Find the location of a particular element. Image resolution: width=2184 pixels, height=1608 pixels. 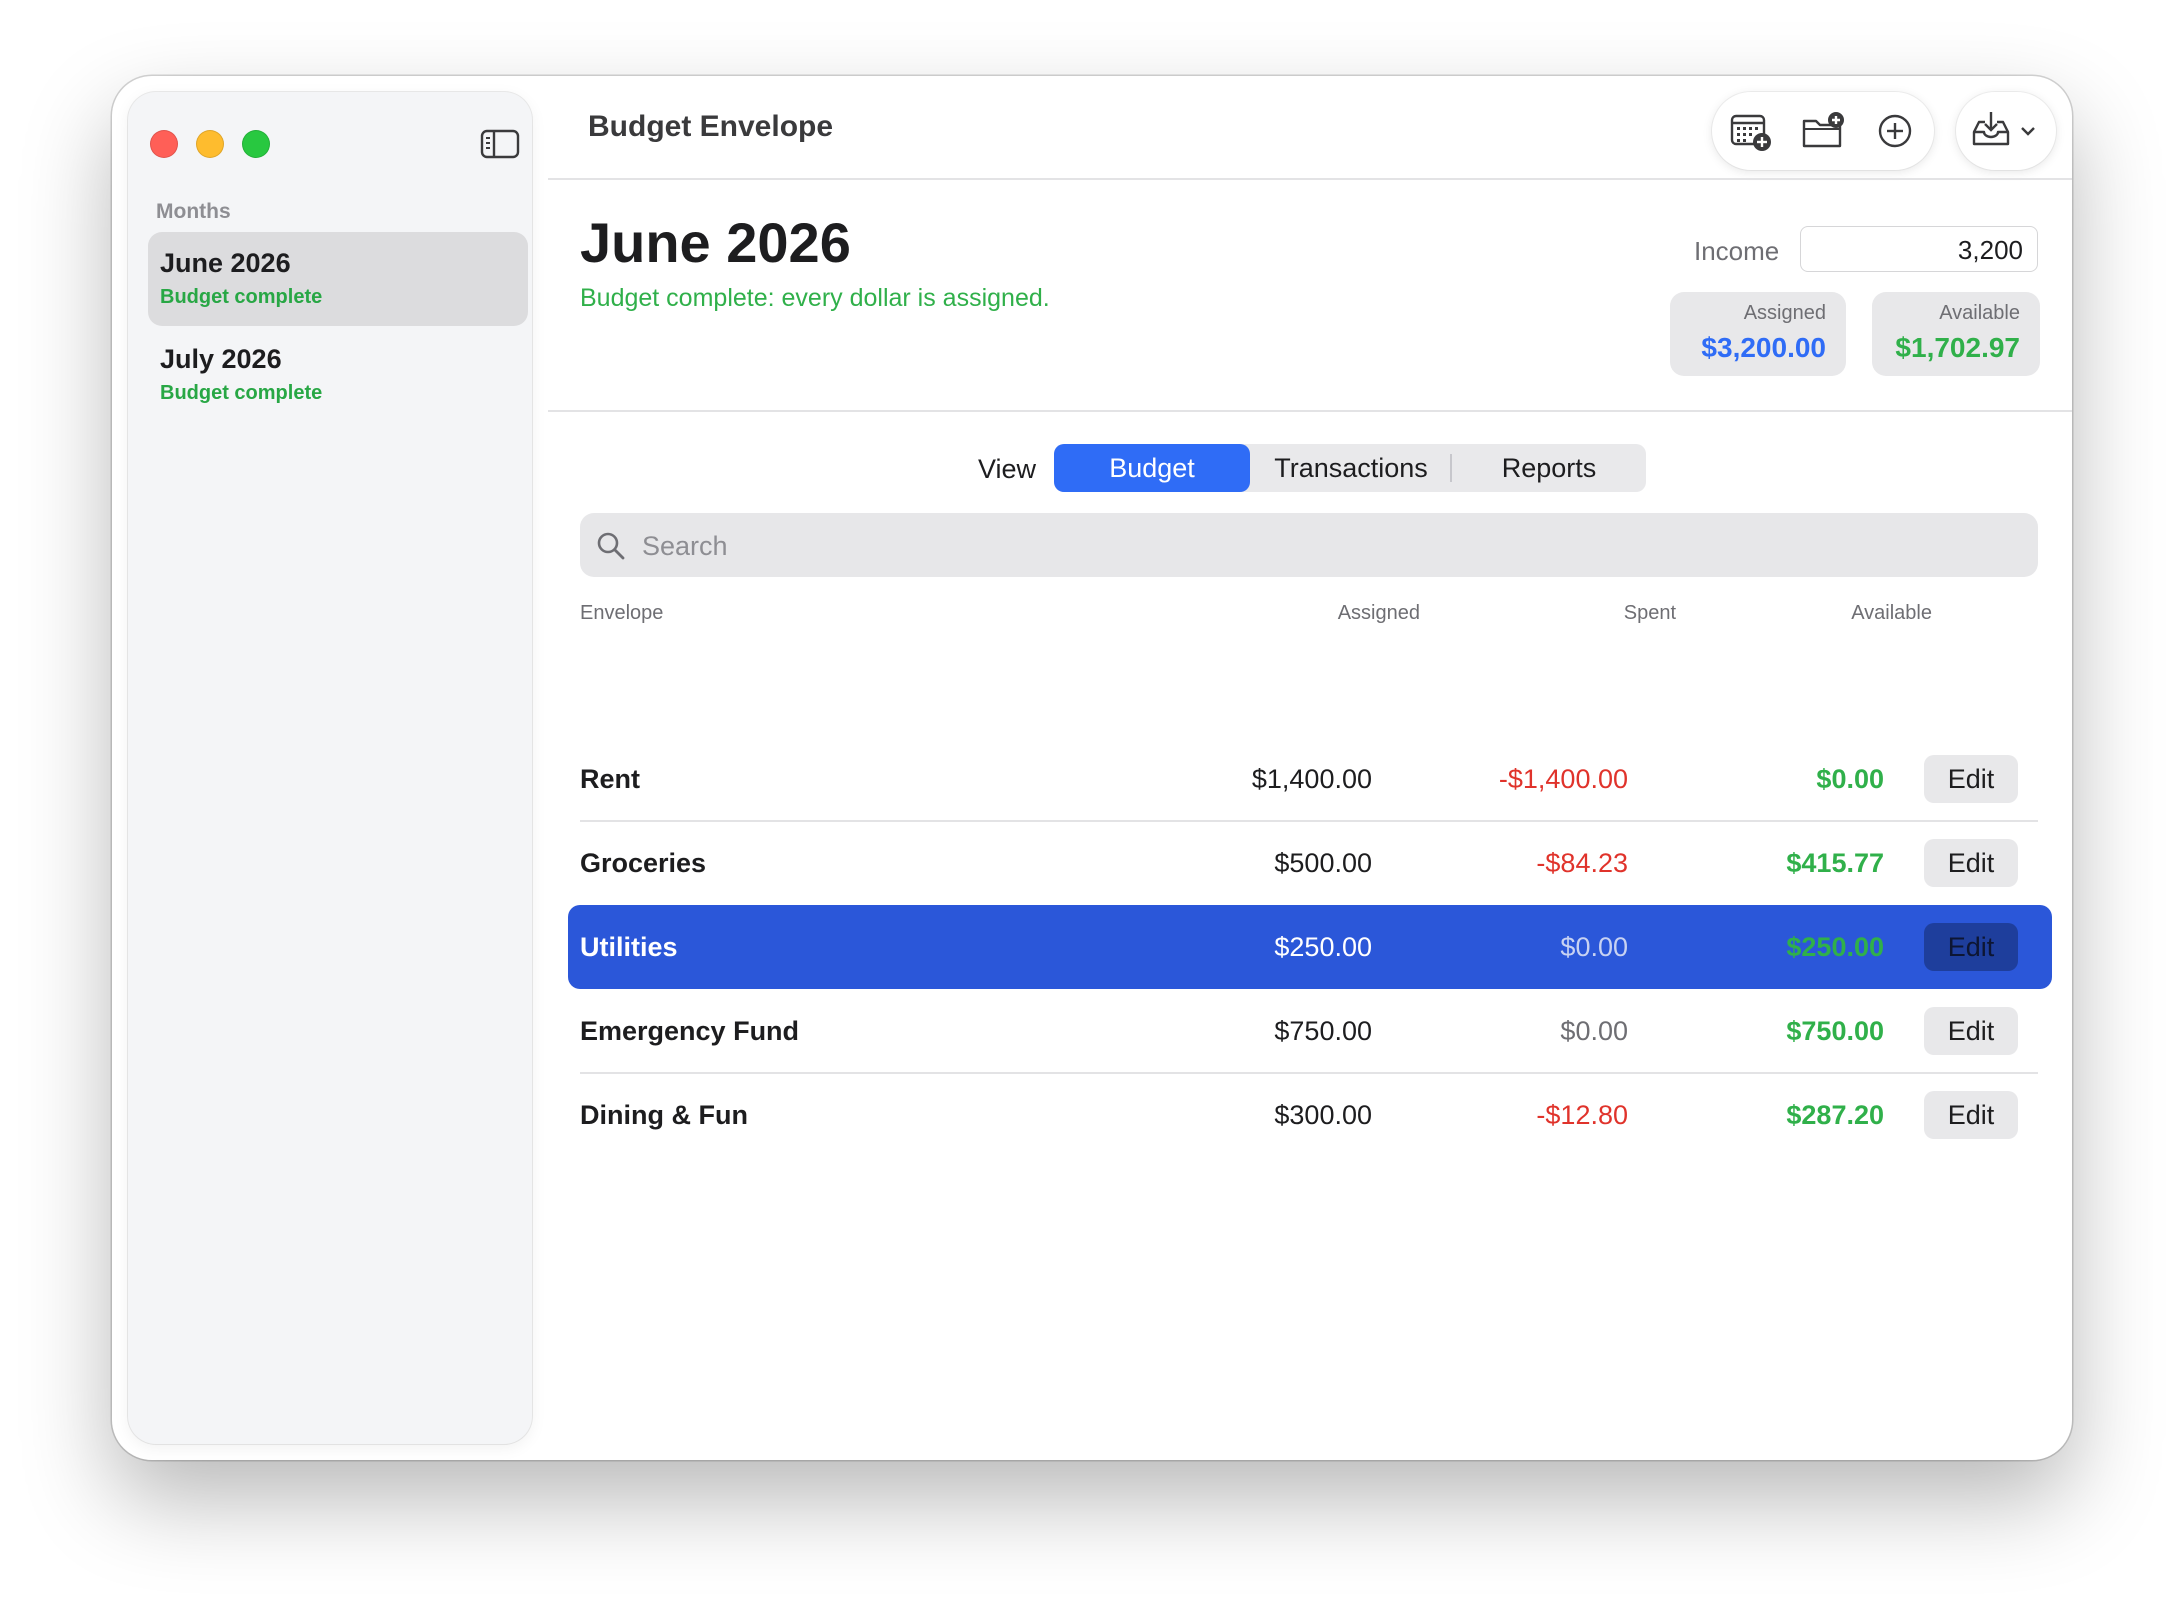

assigned-amount: $500.00 is located at coordinates (1323, 863).